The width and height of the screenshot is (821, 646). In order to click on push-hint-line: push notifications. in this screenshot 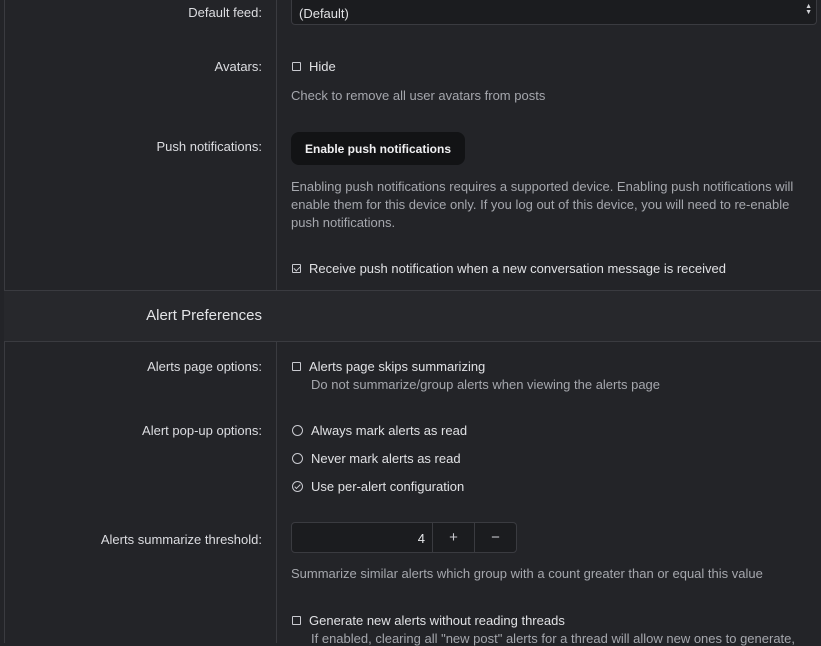, I will do `click(343, 222)`.